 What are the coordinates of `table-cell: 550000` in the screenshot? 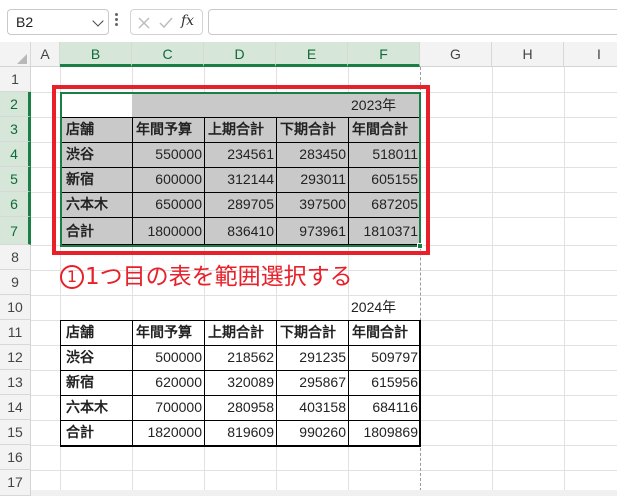 It's located at (168, 154).